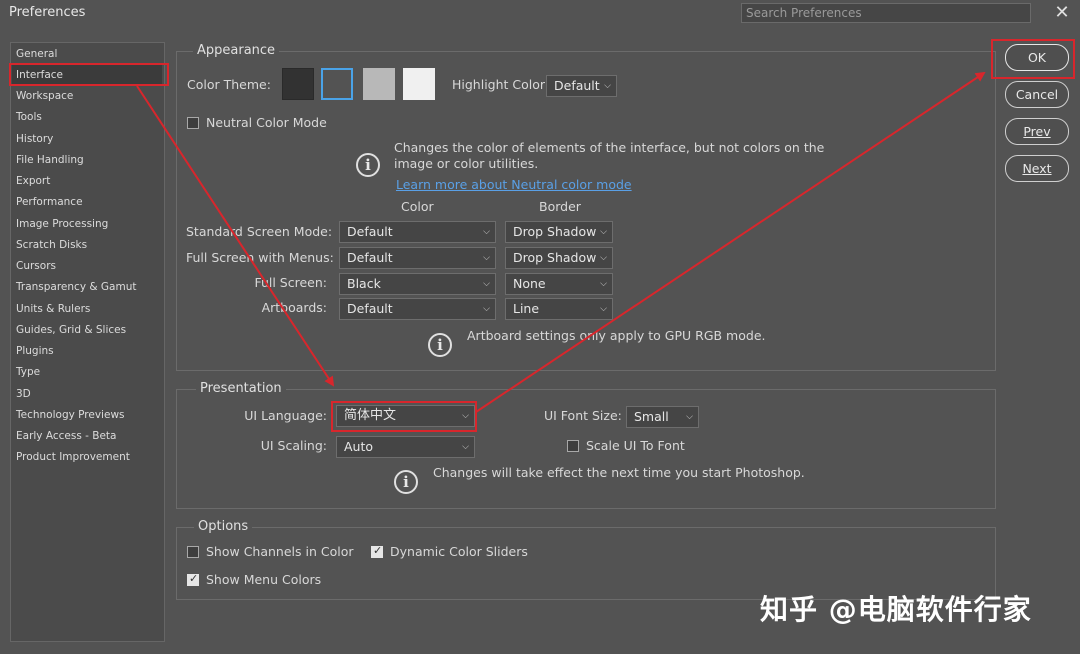  I want to click on close-icon: ✕, so click(1062, 13).